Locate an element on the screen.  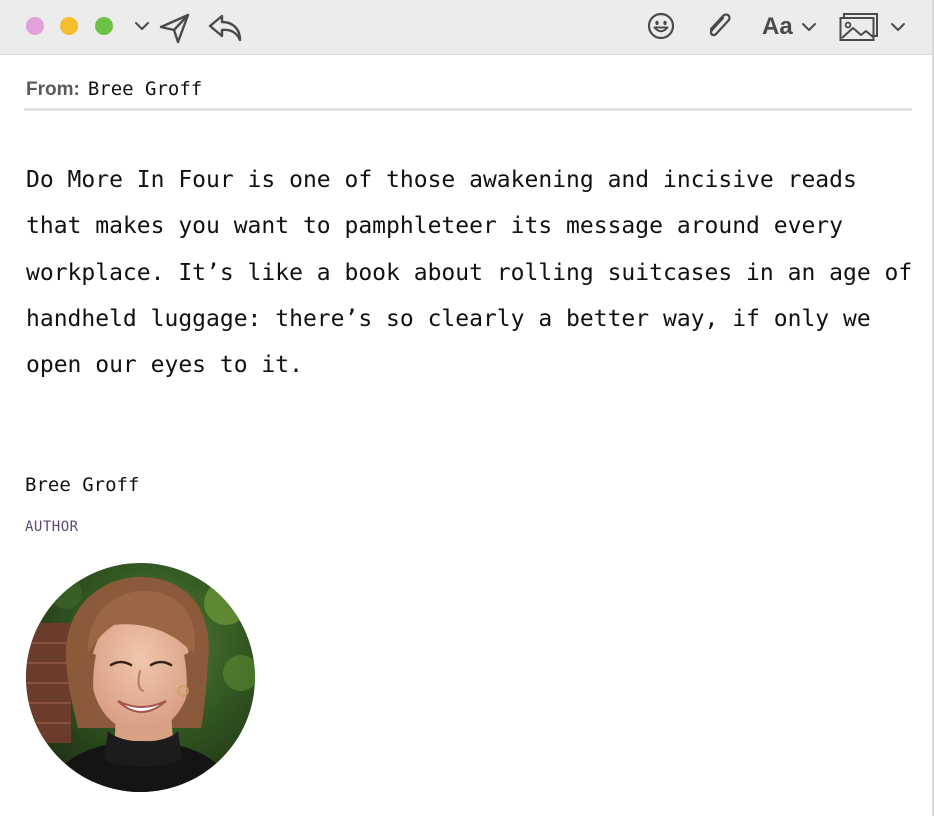
format-text-icon: Aa is located at coordinates (777, 27).